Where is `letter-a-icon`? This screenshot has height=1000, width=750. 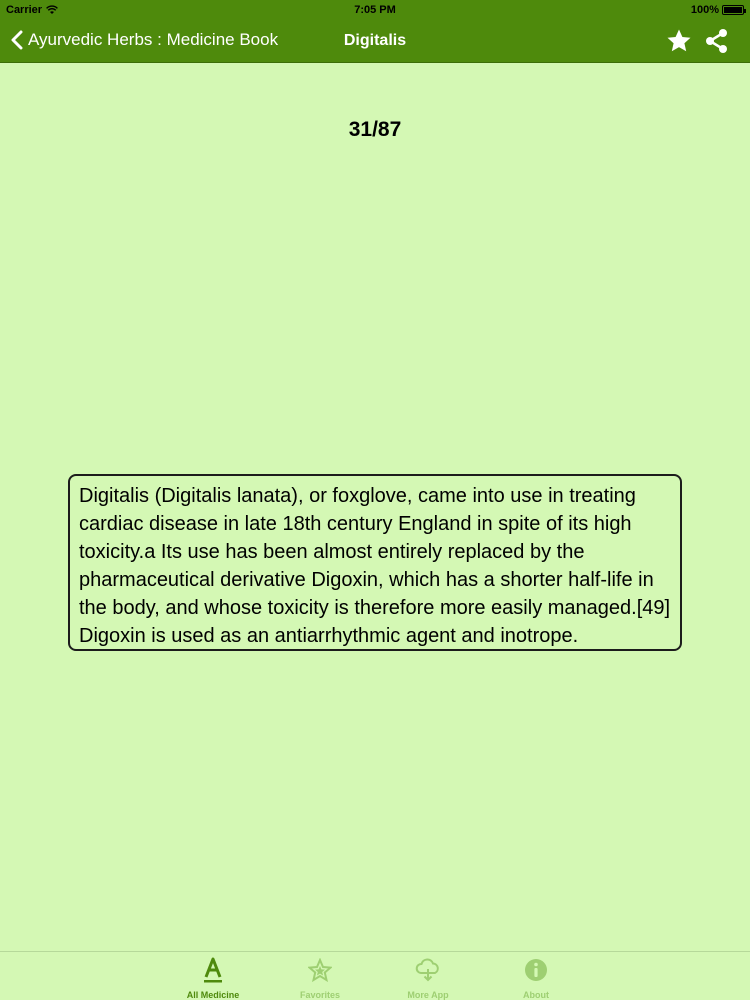
letter-a-icon is located at coordinates (213, 970).